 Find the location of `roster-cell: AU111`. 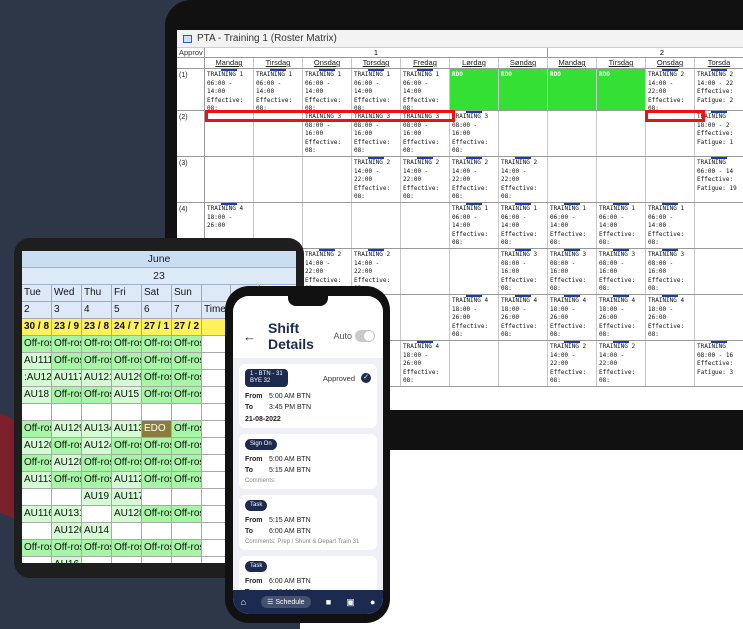

roster-cell: AU111 is located at coordinates (37, 361).